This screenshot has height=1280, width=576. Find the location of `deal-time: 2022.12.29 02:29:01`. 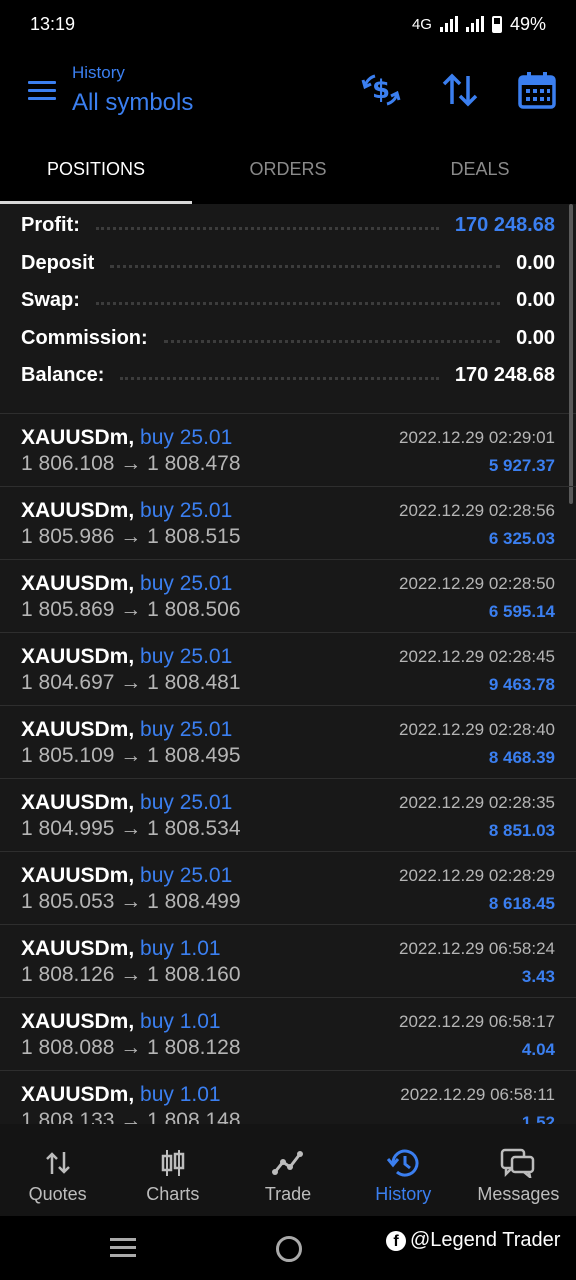

deal-time: 2022.12.29 02:29:01 is located at coordinates (477, 437).